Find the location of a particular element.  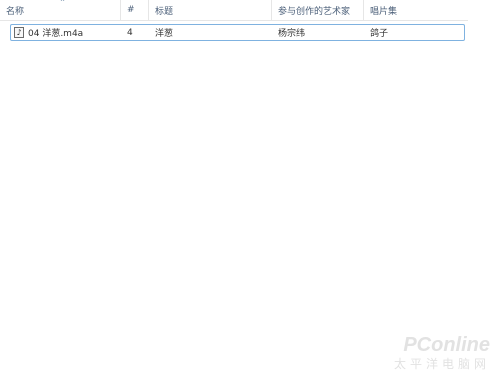

file-artist-cell: 杨宗纬 is located at coordinates (319, 32).